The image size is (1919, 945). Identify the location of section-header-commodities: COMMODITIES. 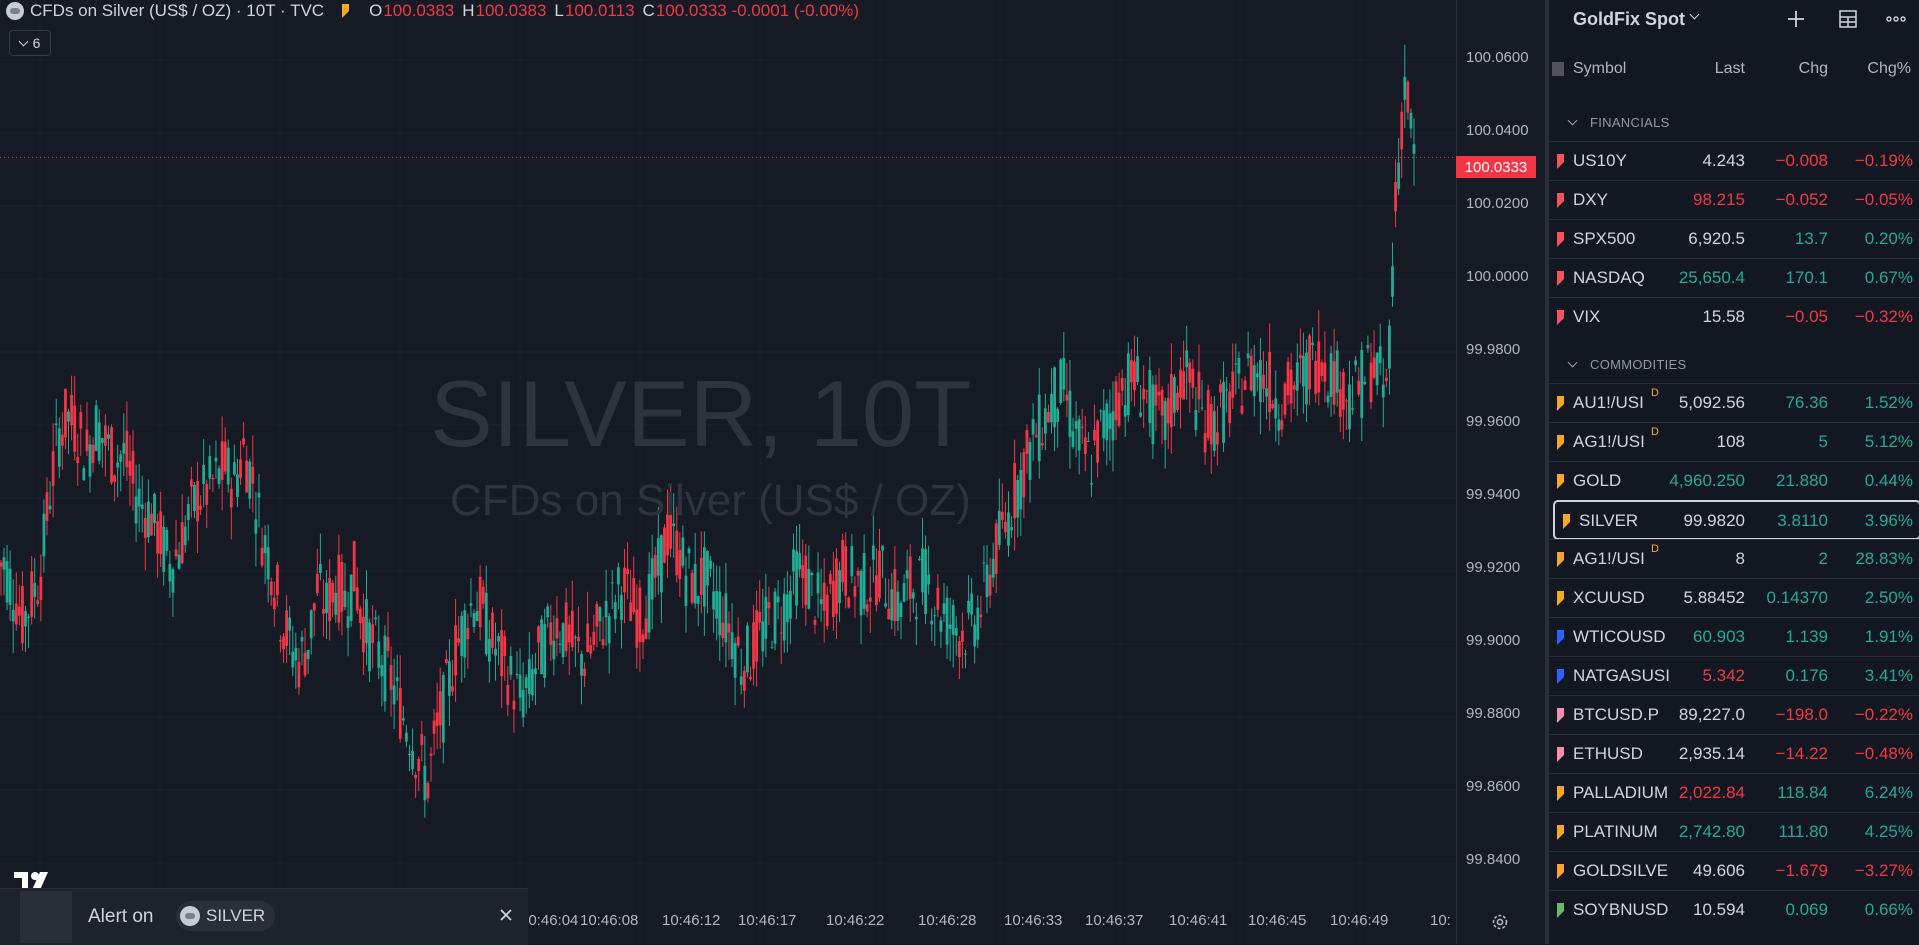
(1626, 364).